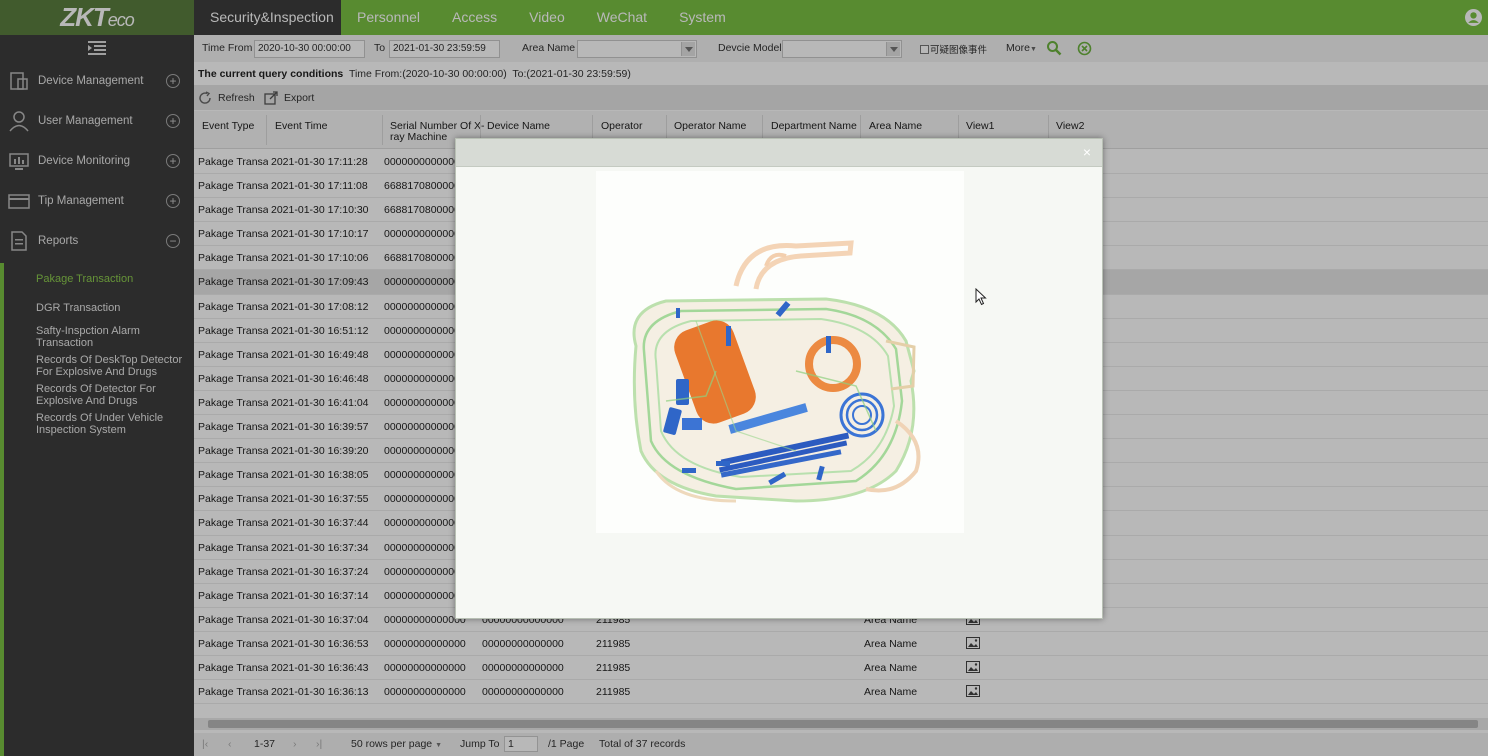  Describe the element at coordinates (779, 153) in the screenshot. I see `dialog-header: ×` at that location.